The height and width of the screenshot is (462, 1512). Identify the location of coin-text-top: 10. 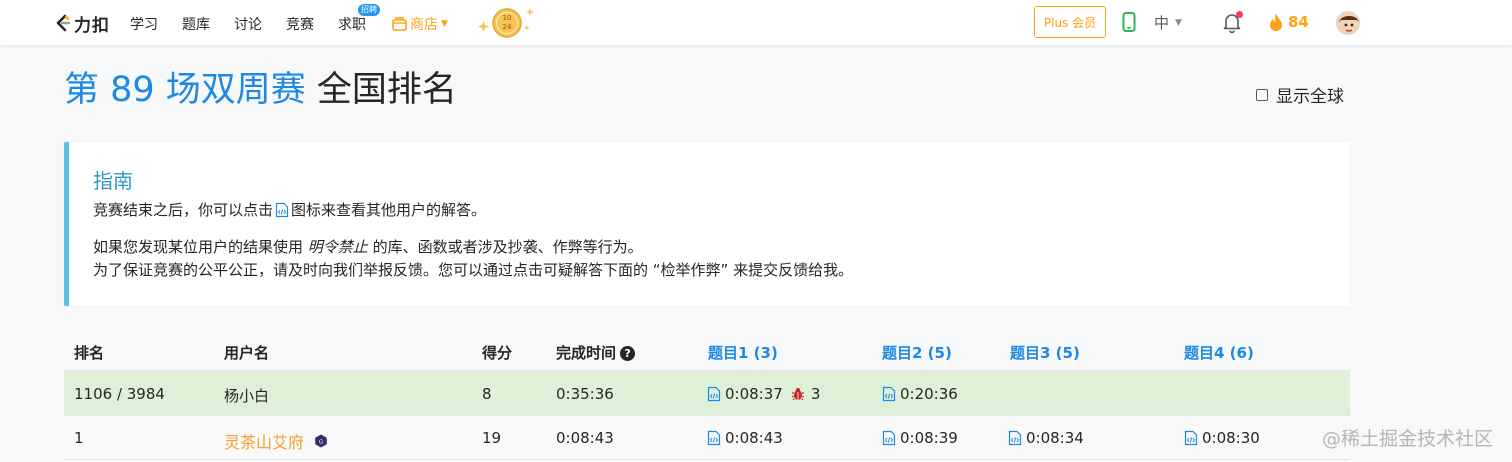
(507, 18).